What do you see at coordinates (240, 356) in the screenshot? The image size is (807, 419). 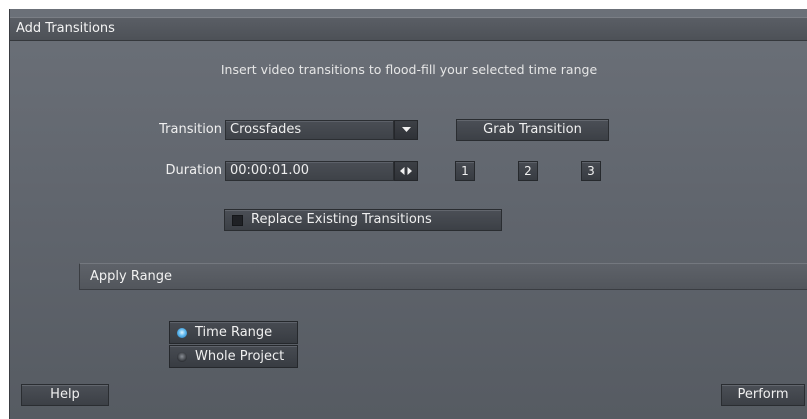 I see `radio-whole-project-label: Whole Project` at bounding box center [240, 356].